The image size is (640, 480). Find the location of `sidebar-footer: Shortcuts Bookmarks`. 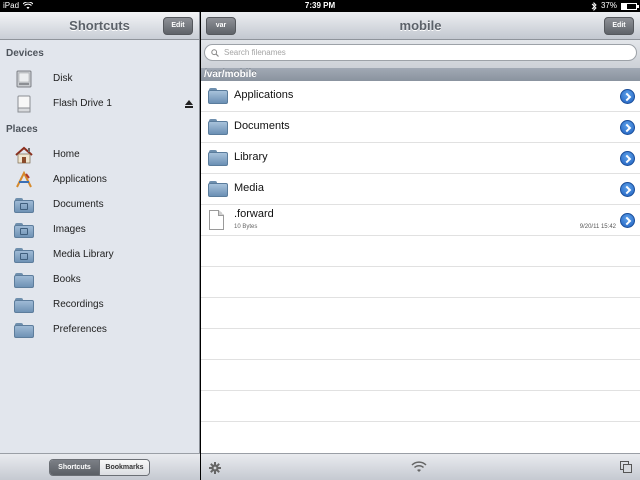

sidebar-footer: Shortcuts Bookmarks is located at coordinates (100, 466).